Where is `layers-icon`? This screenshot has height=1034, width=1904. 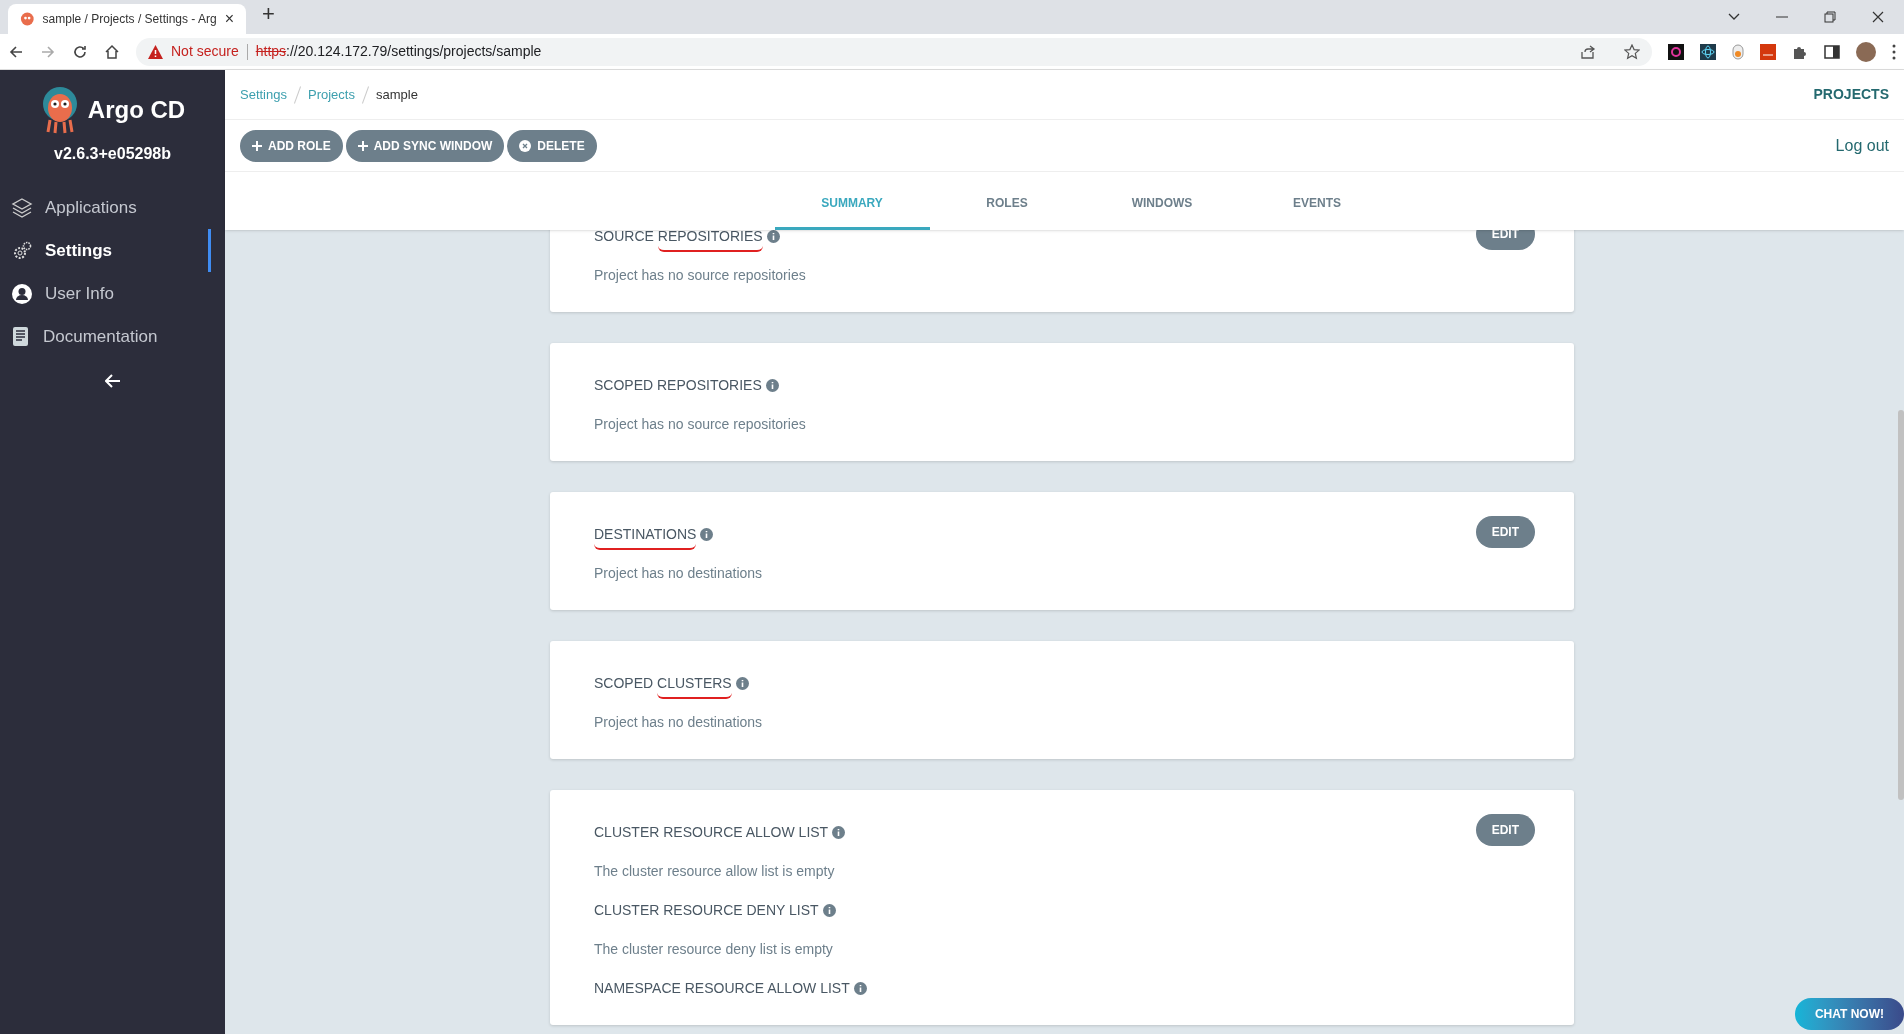
layers-icon is located at coordinates (22, 207).